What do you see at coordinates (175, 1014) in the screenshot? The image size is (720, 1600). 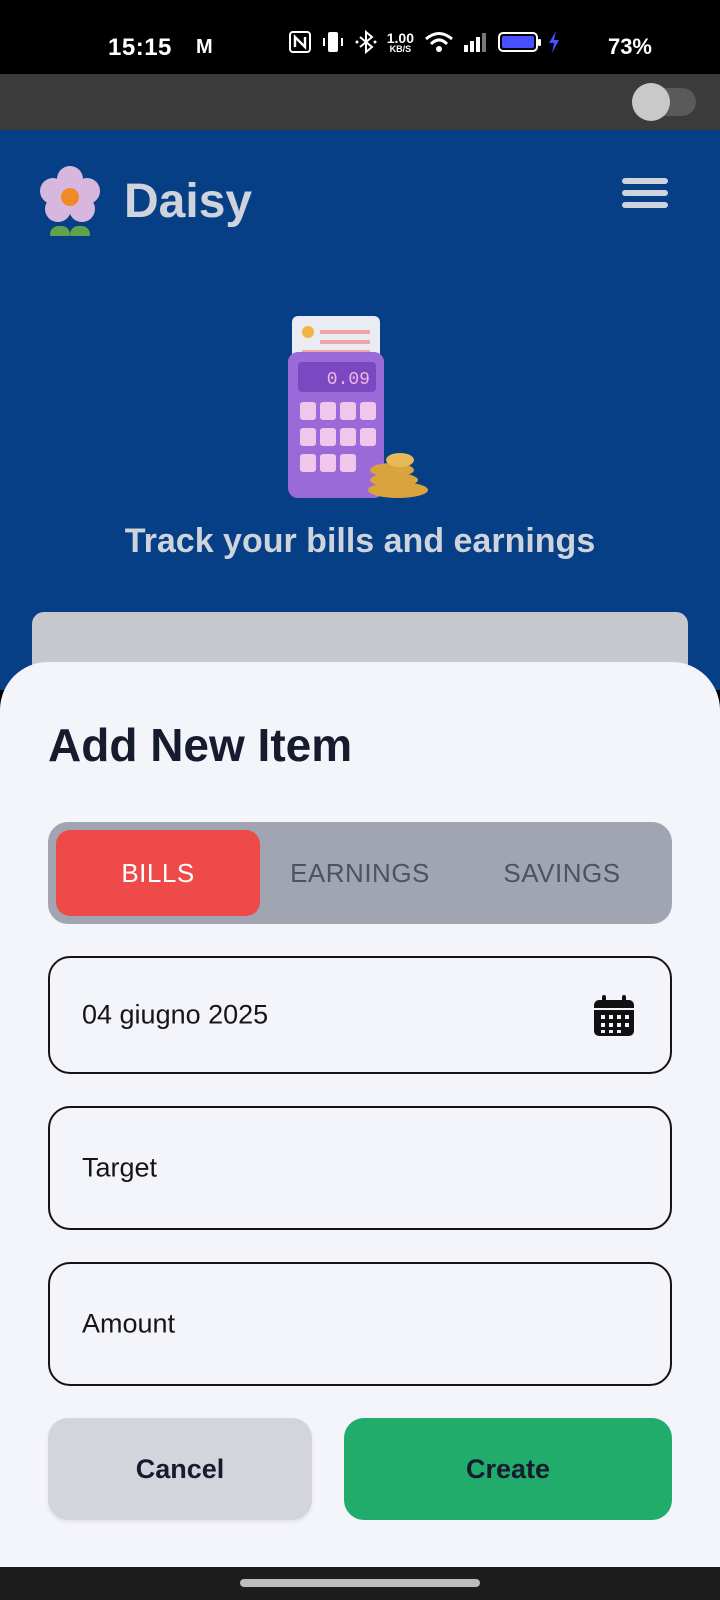 I see `date-value: 04 giugno 2025` at bounding box center [175, 1014].